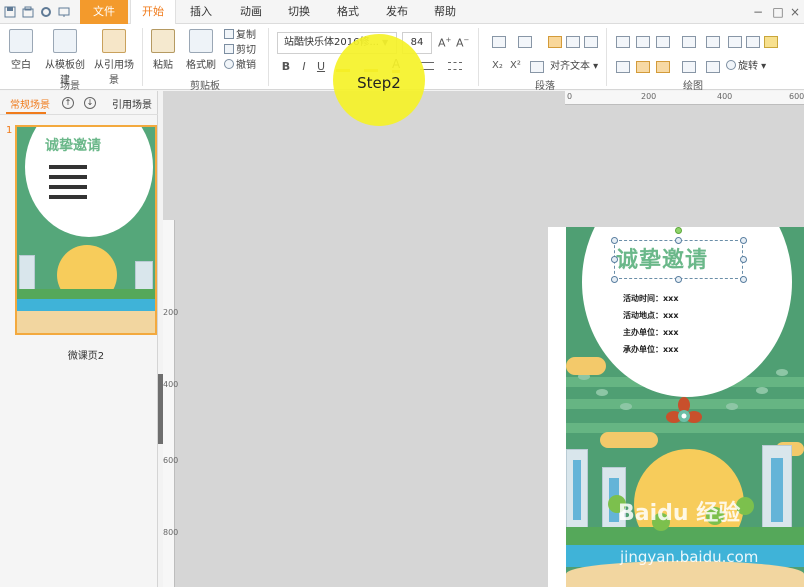 The width and height of the screenshot is (804, 587). I want to click on menu-file: 文件, so click(104, 12).